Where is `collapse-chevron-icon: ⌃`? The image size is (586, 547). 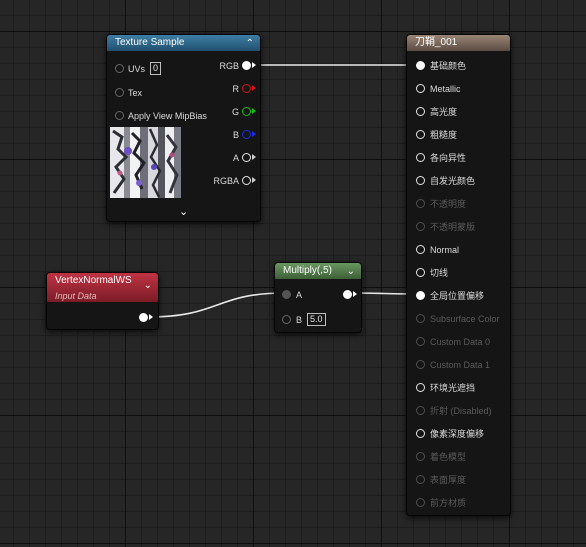 collapse-chevron-icon: ⌃ is located at coordinates (250, 44).